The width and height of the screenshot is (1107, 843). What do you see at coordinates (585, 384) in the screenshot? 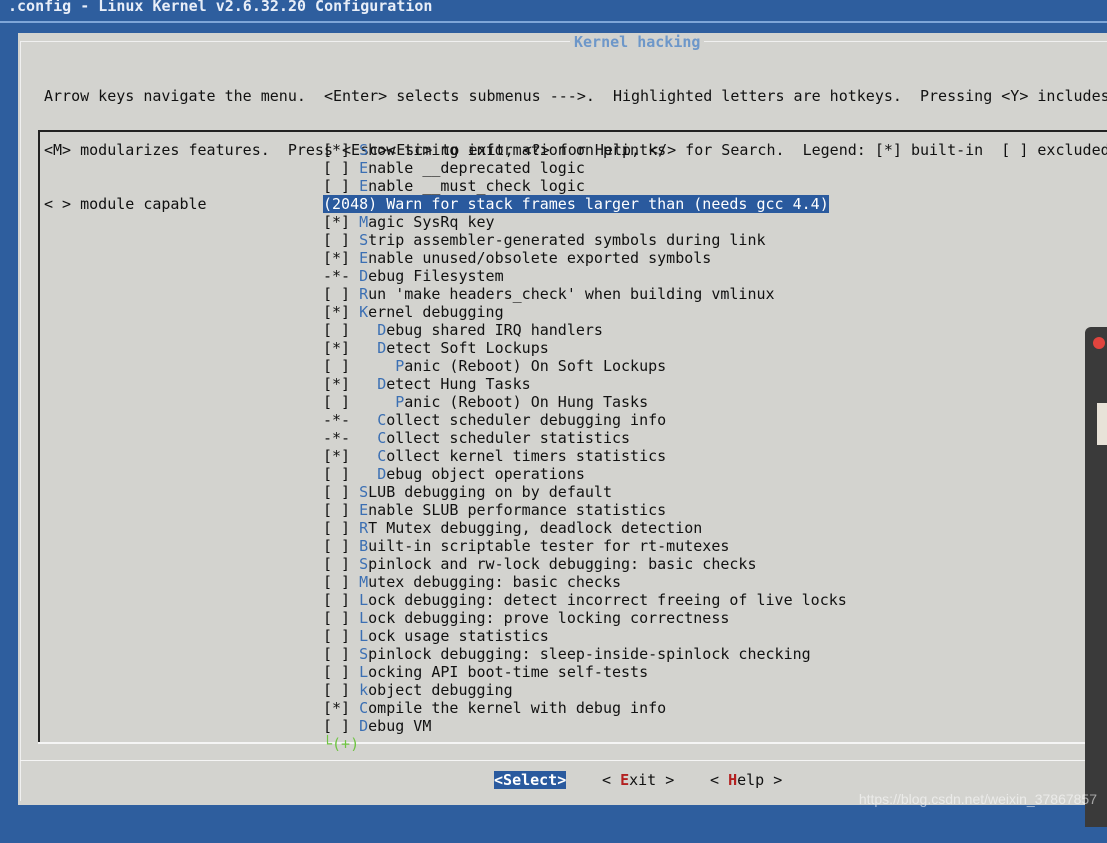
I see `menu-item: [*] Detect Hung Tasks` at bounding box center [585, 384].